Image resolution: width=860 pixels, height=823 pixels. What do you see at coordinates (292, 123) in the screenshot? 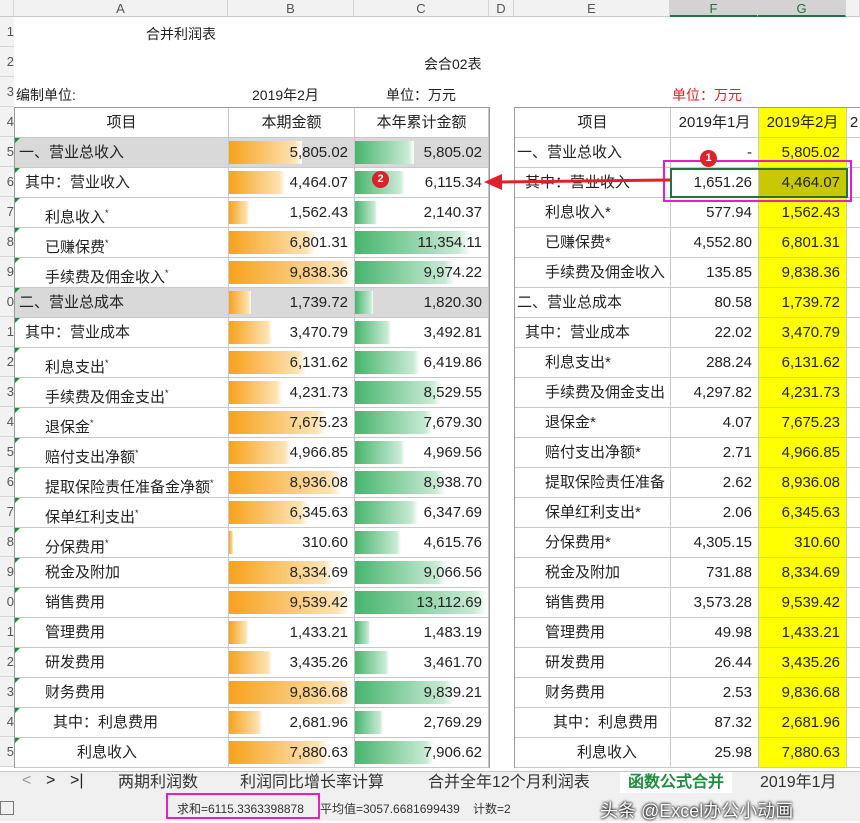
I see `left-header-current: 本期金额` at bounding box center [292, 123].